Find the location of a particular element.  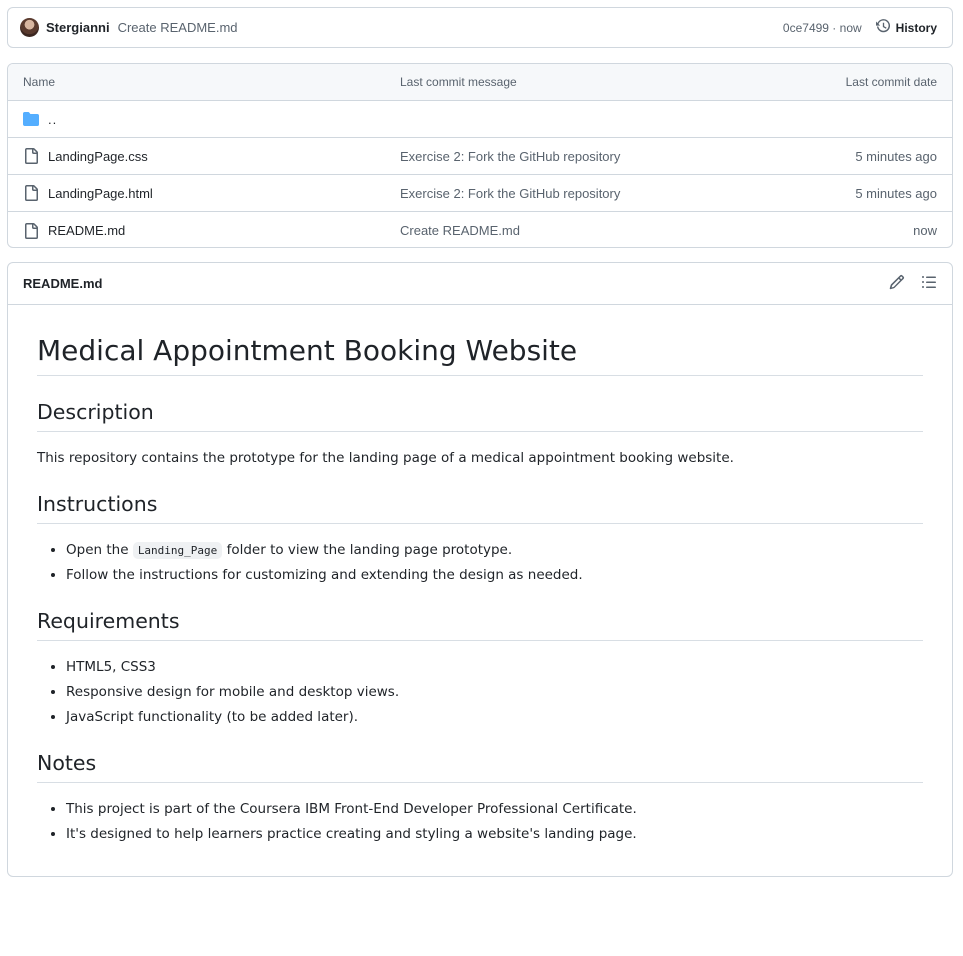

commit-sha: 0ce7499 is located at coordinates (806, 28).